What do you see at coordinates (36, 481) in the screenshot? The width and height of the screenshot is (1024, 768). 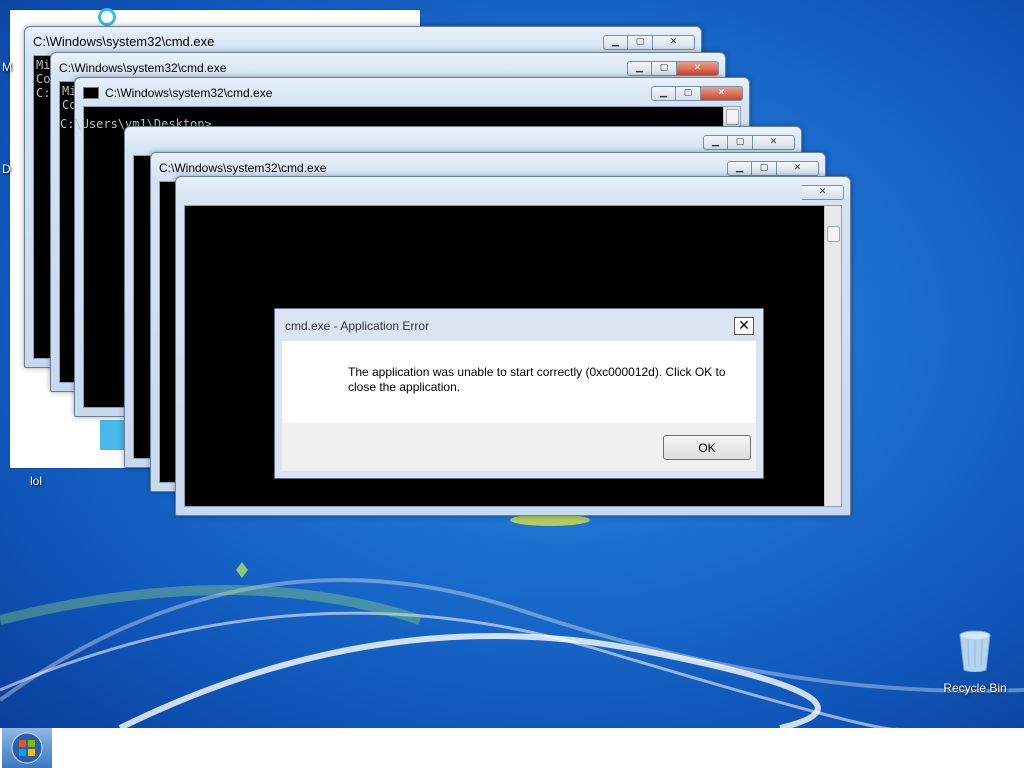 I see `desktop-icon-label-lol: lol` at bounding box center [36, 481].